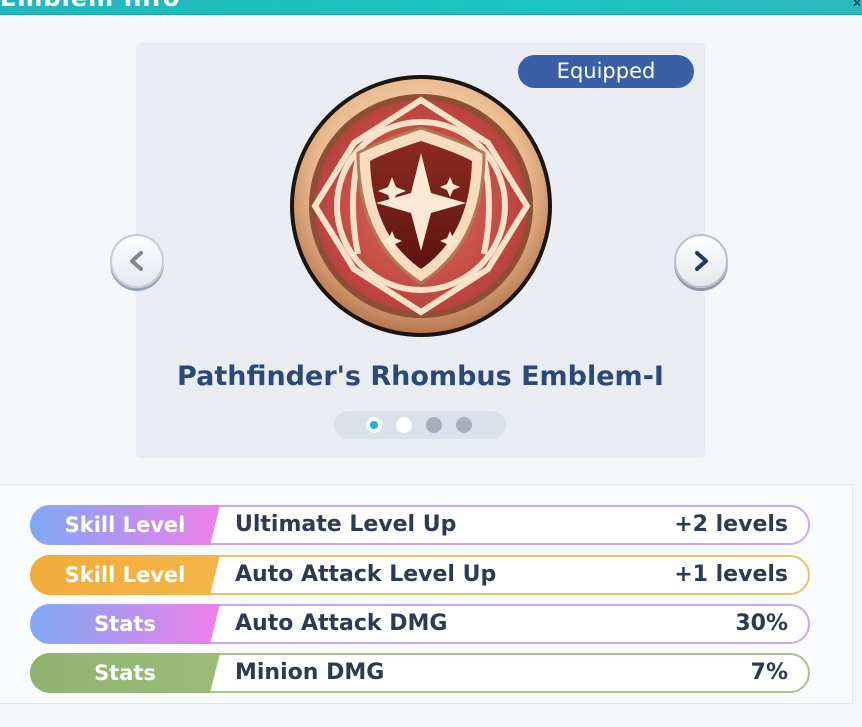 This screenshot has width=862, height=727. What do you see at coordinates (90, 6) in the screenshot?
I see `header-title: Emblem Info` at bounding box center [90, 6].